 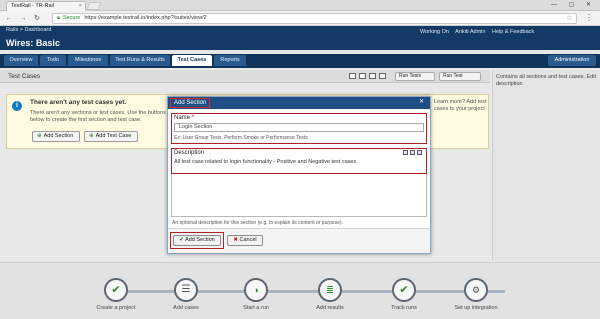 What do you see at coordinates (460, 76) in the screenshot?
I see `run-test-button: Run Test` at bounding box center [460, 76].